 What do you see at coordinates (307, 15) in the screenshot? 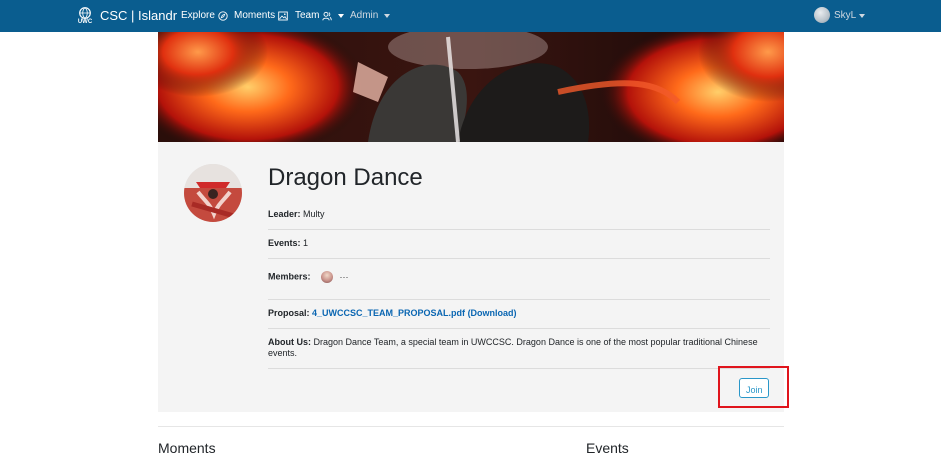
I see `nav-team-label: Team` at bounding box center [307, 15].